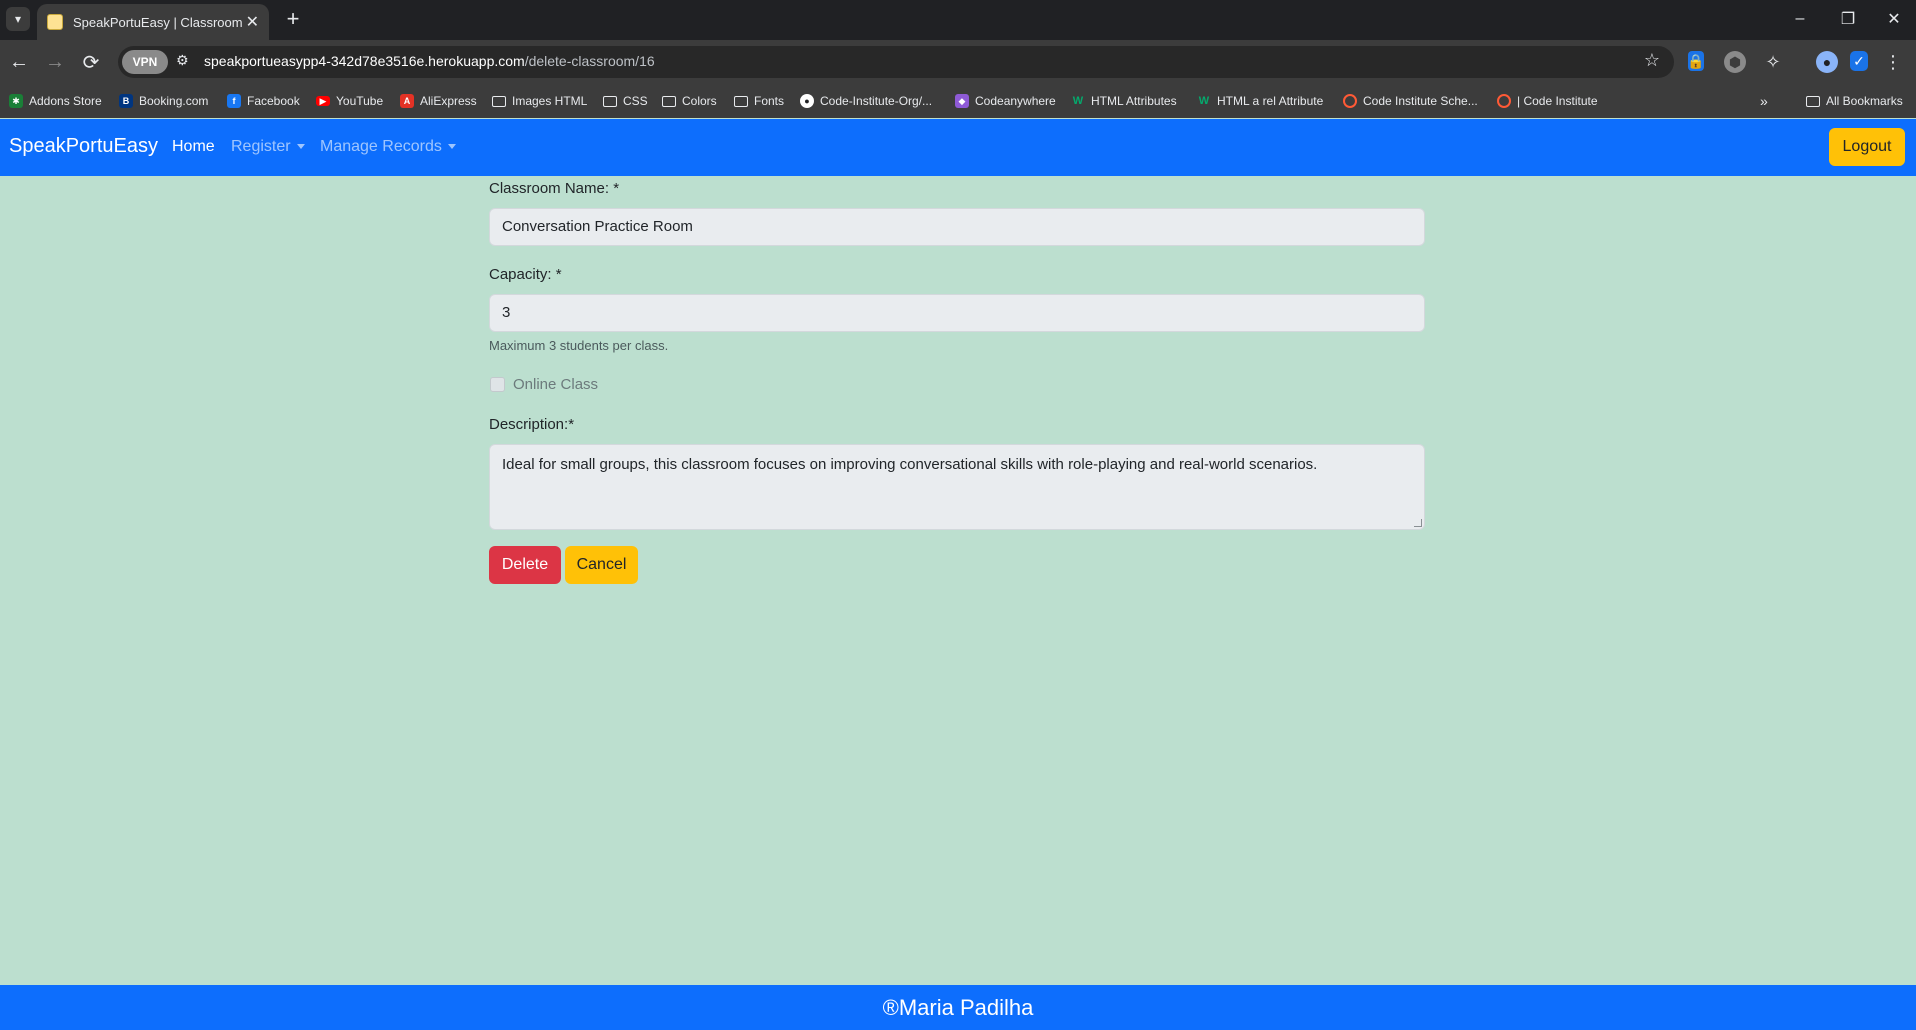 The height and width of the screenshot is (1030, 1916). Describe the element at coordinates (525, 565) in the screenshot. I see `delete-button: Delete` at that location.